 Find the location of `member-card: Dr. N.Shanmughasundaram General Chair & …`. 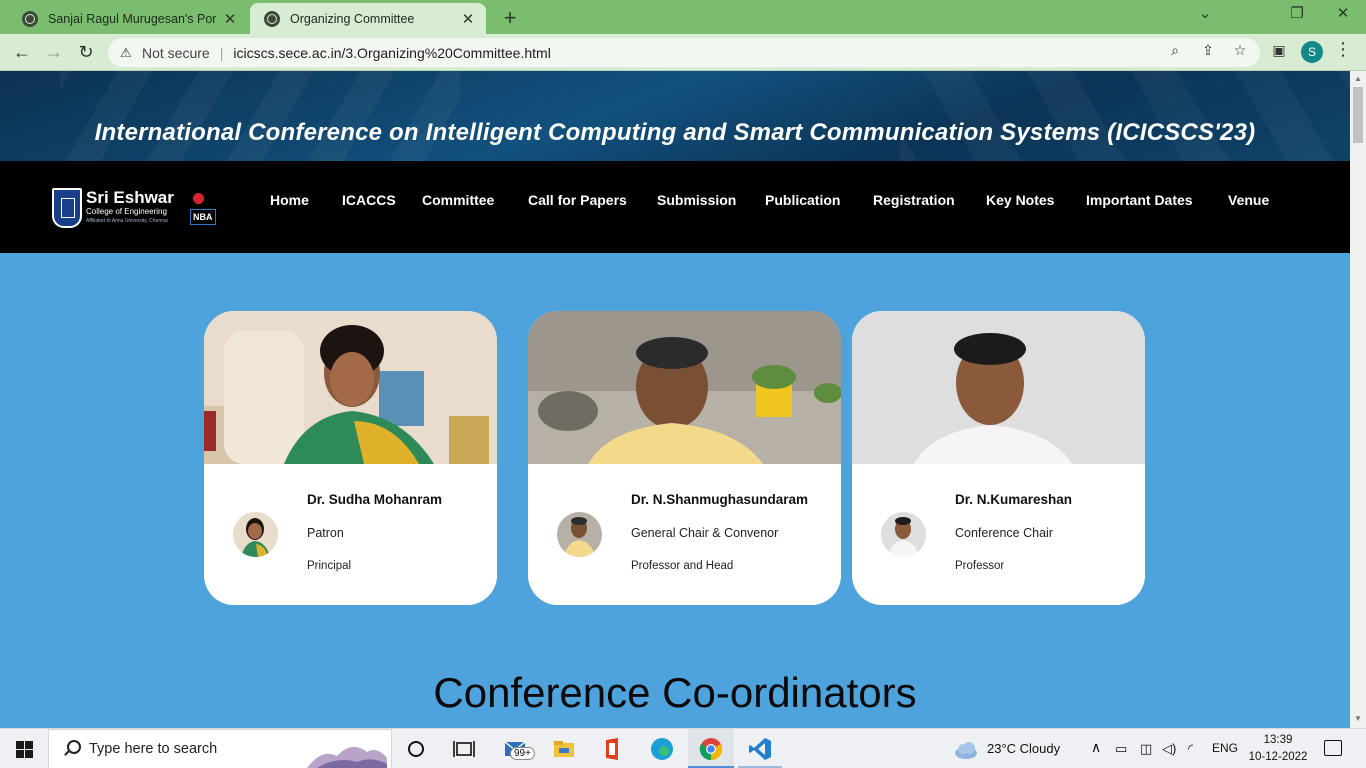

member-card: Dr. N.Shanmughasundaram General Chair & … is located at coordinates (684, 458).